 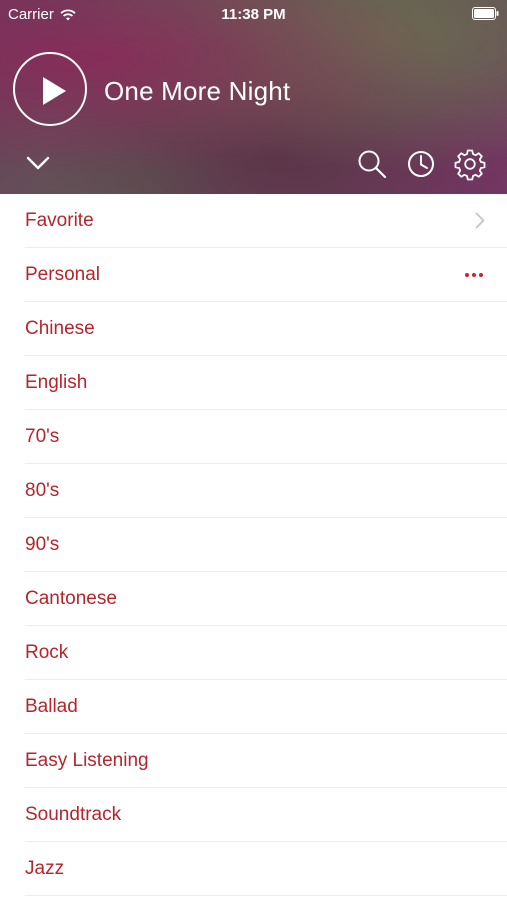 What do you see at coordinates (60, 328) in the screenshot?
I see `channel-label: Chinese` at bounding box center [60, 328].